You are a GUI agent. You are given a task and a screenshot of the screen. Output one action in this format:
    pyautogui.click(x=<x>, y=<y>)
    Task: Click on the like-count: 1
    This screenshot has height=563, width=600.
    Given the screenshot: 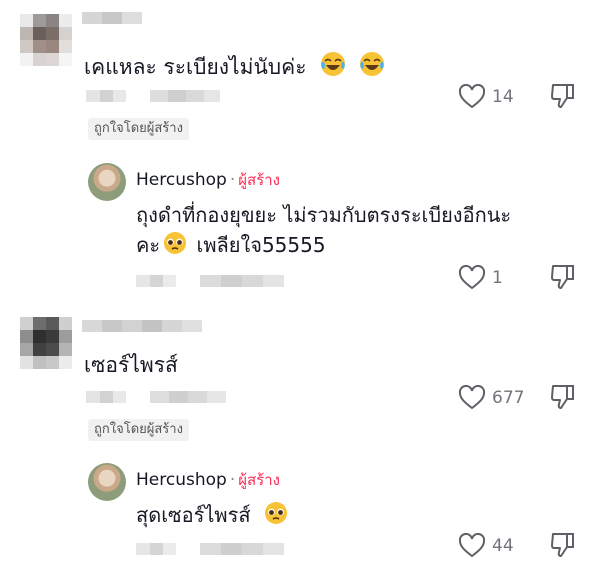 What is the action you would take?
    pyautogui.click(x=497, y=278)
    